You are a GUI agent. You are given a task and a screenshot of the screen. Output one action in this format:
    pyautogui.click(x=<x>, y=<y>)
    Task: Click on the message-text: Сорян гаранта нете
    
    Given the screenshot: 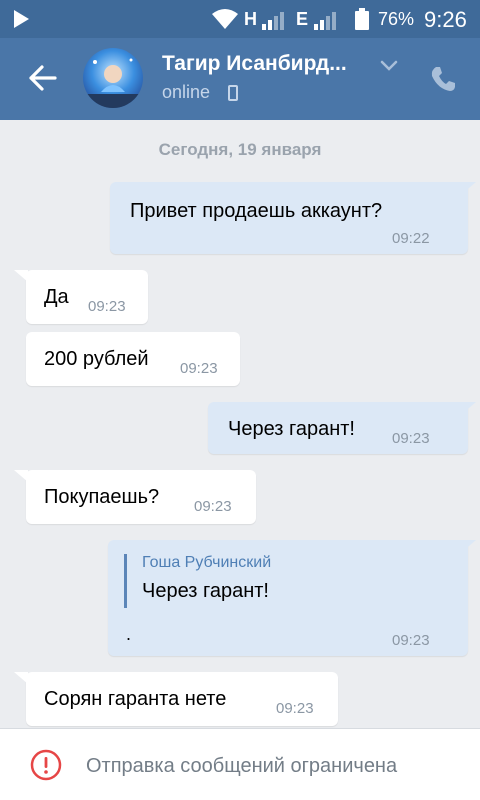 What is the action you would take?
    pyautogui.click(x=135, y=699)
    